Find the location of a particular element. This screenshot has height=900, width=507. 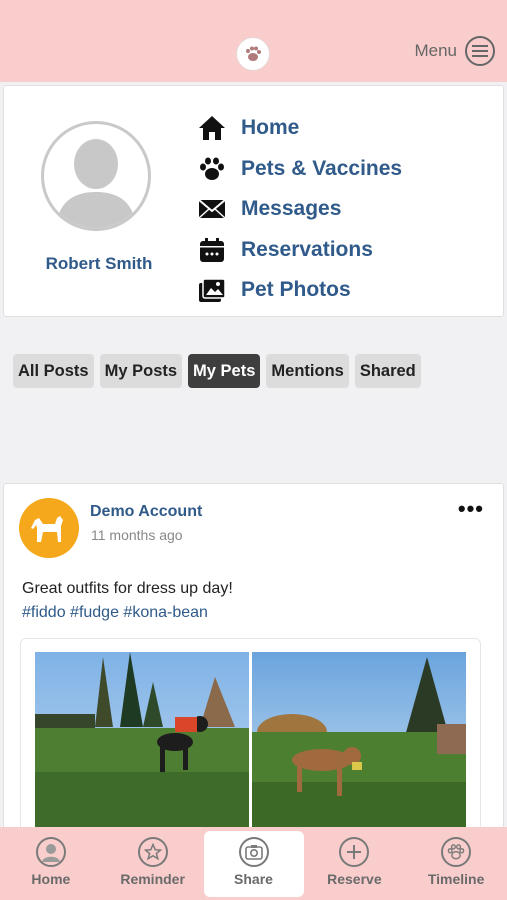

user-icon is located at coordinates (50, 852).